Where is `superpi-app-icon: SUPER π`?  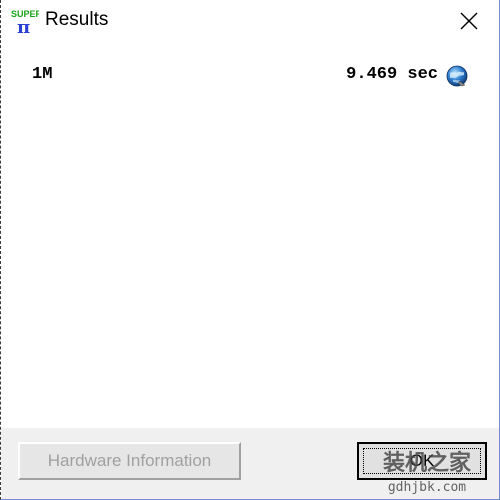
superpi-app-icon: SUPER π is located at coordinates (25, 21).